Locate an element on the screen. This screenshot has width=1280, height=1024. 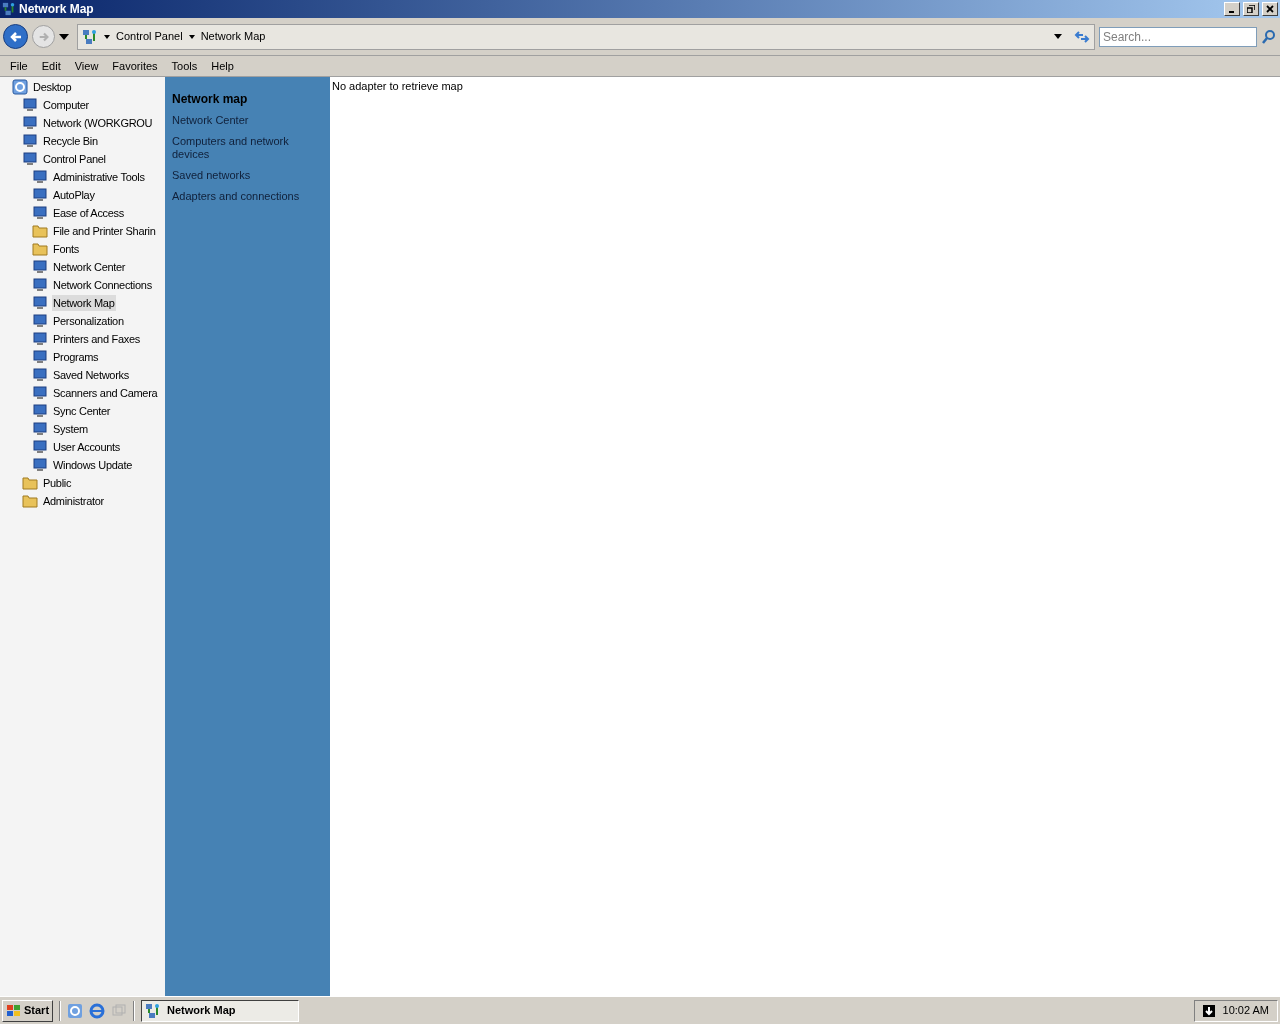
tree-item: Scanners and Camera is located at coordinates (105, 393).